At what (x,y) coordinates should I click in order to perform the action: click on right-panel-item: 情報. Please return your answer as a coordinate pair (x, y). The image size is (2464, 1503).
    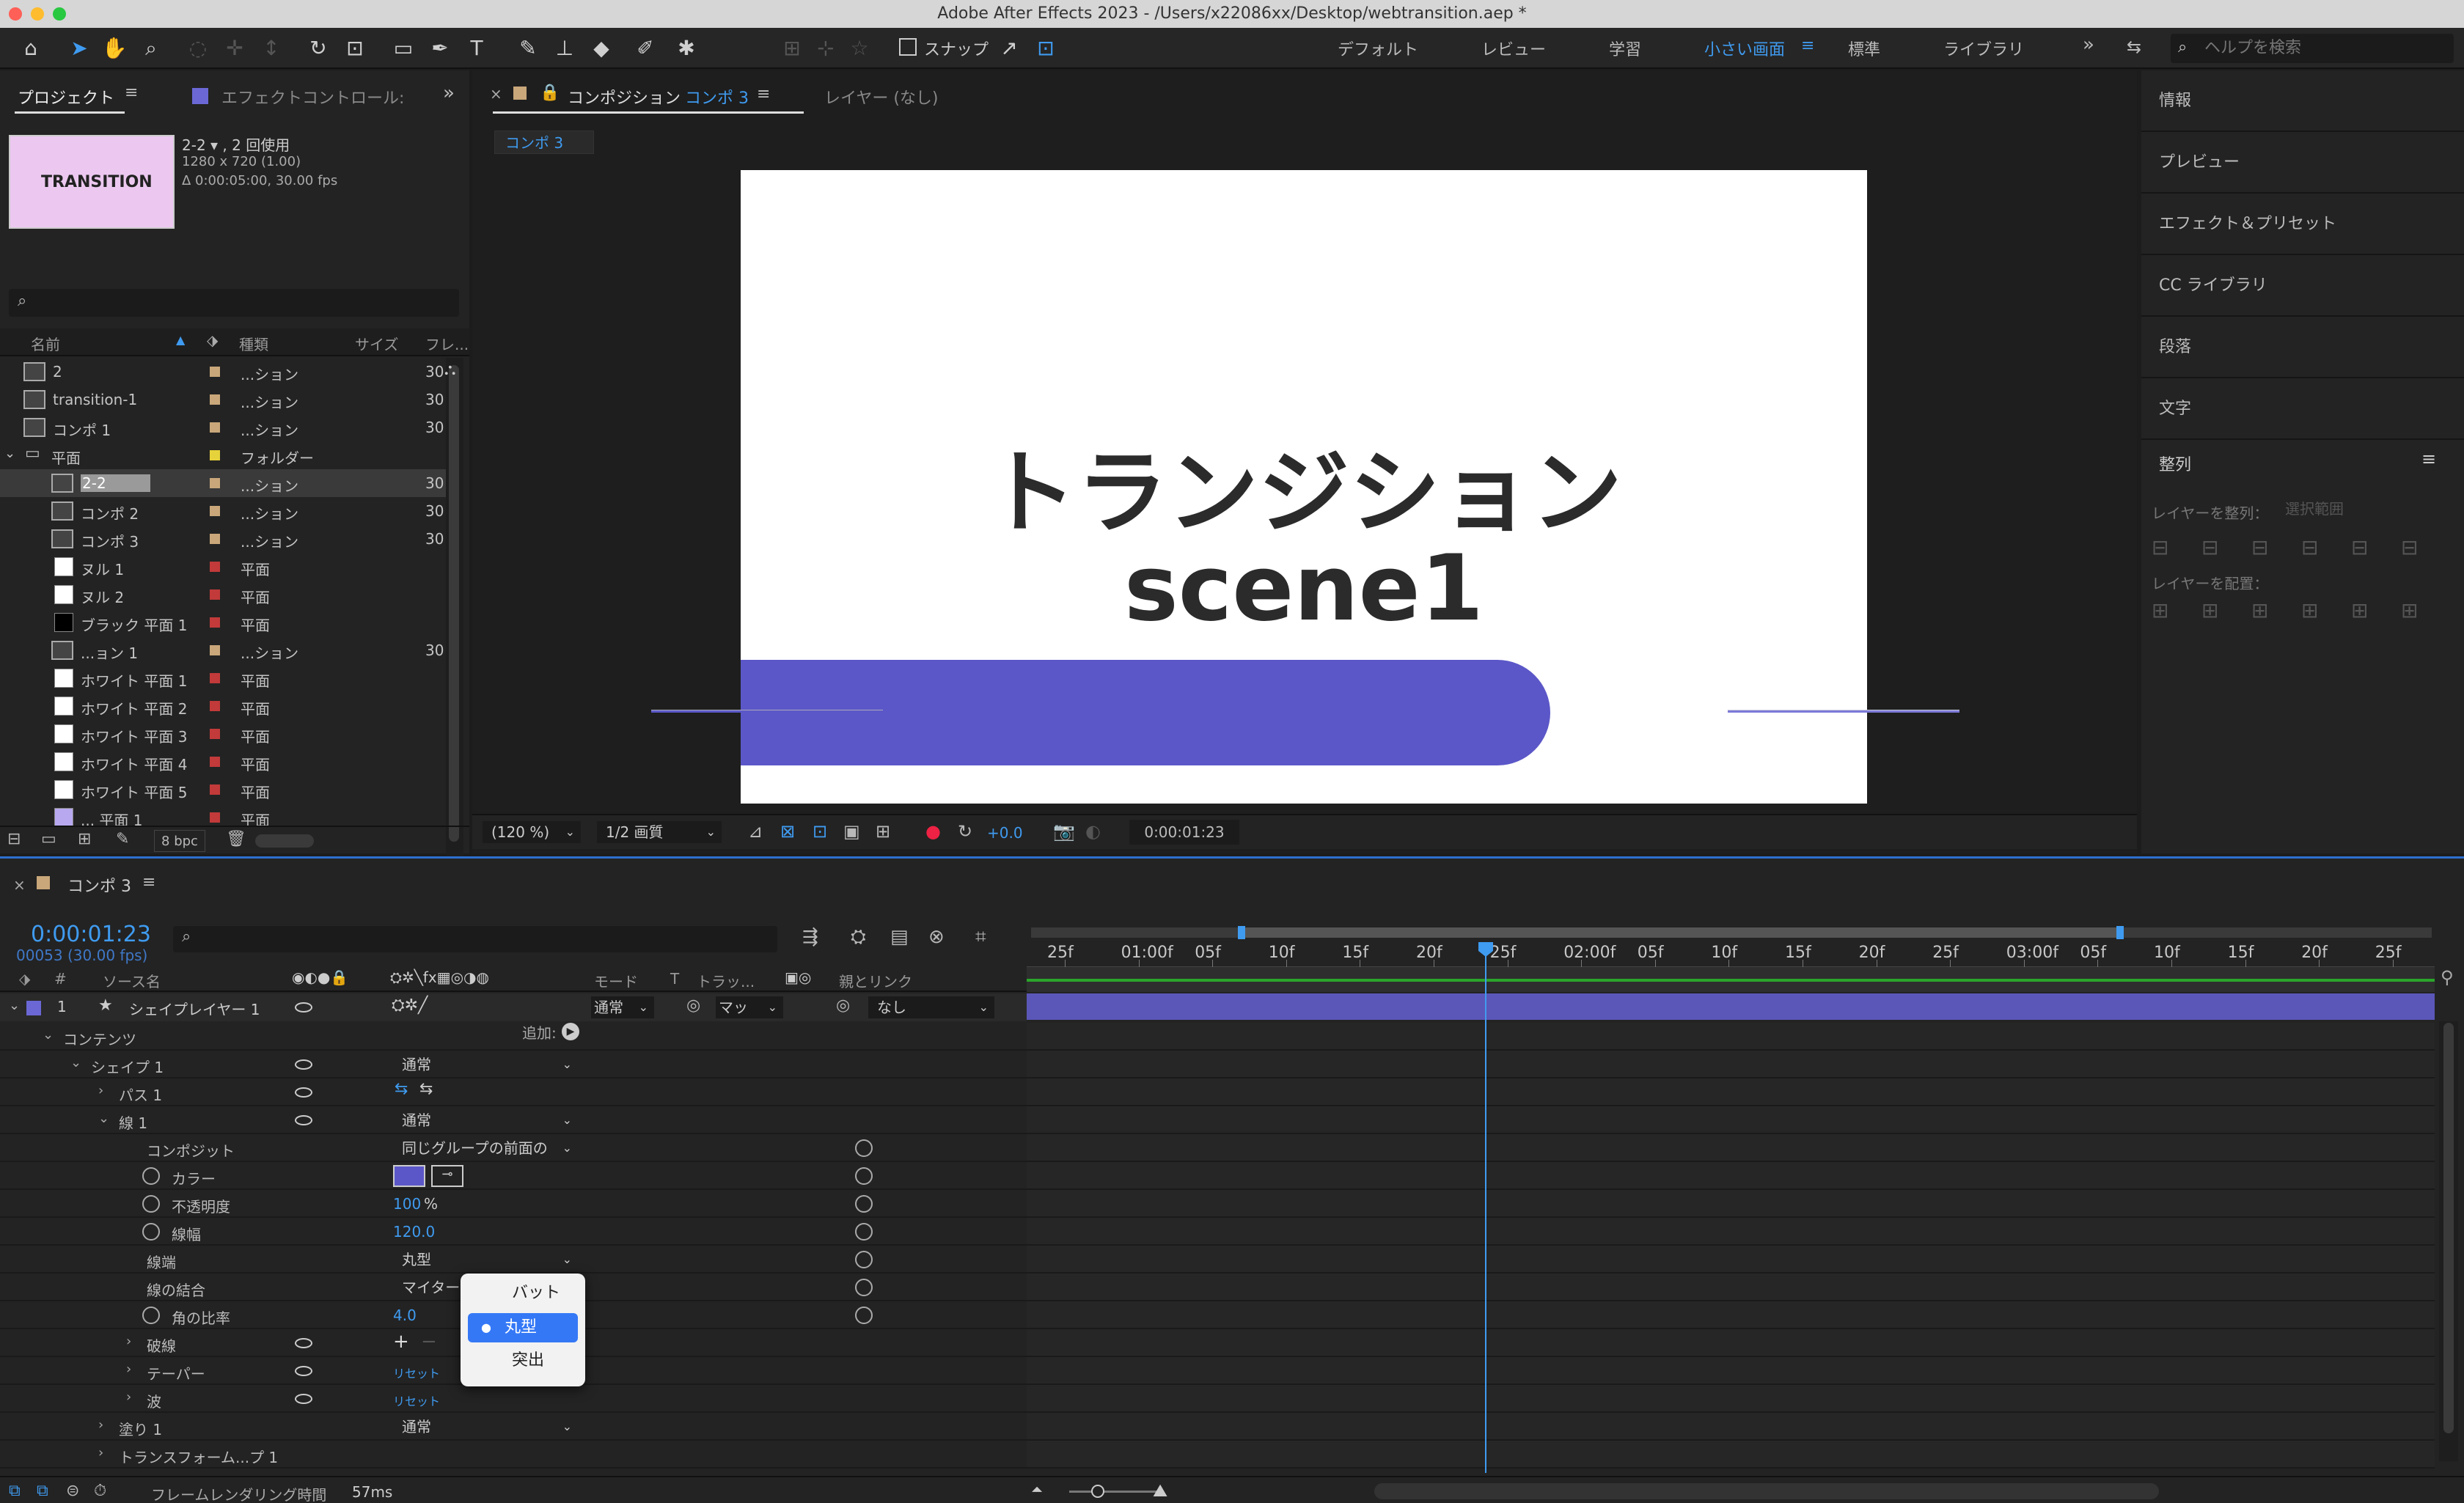
    Looking at the image, I should click on (2302, 101).